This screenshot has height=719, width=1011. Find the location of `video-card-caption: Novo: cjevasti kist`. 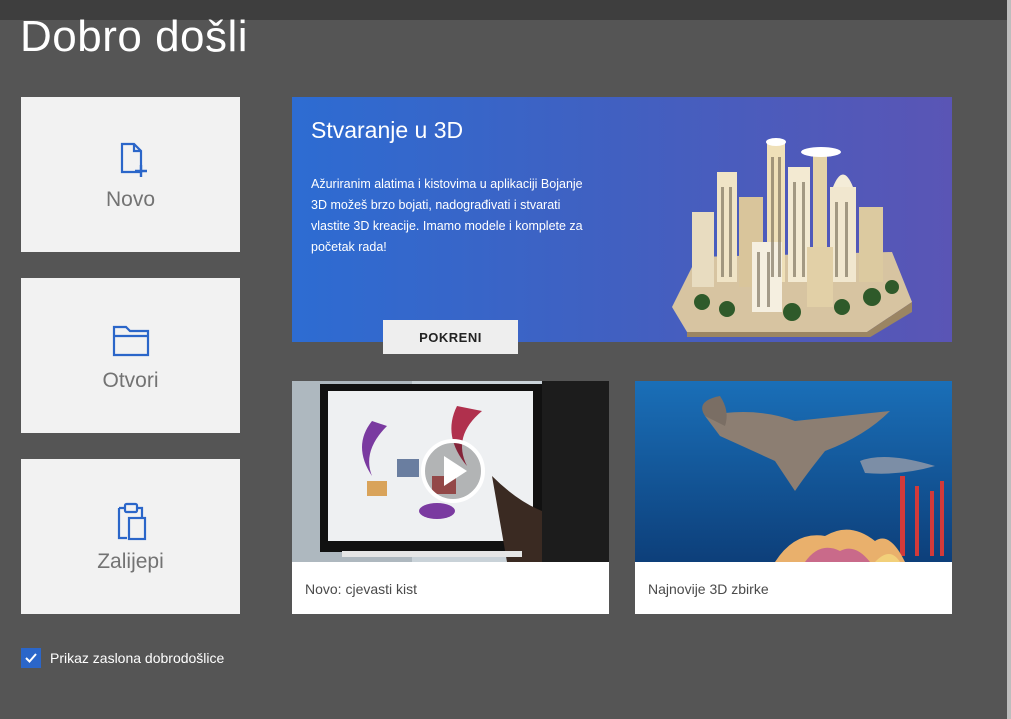

video-card-caption: Novo: cjevasti kist is located at coordinates (361, 589).